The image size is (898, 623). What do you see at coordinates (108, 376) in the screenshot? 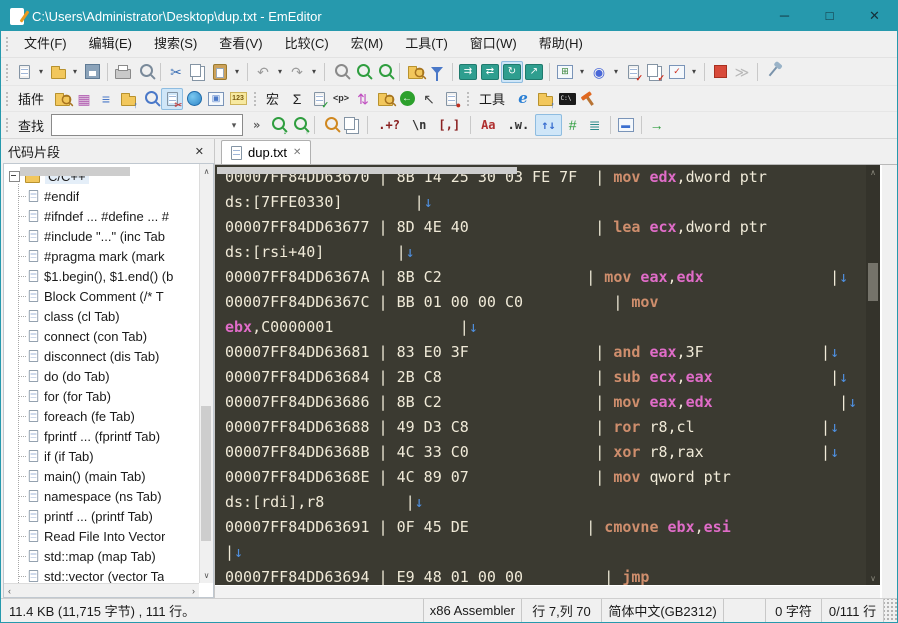
I see `snippet-item: do (do Tab)` at bounding box center [108, 376].